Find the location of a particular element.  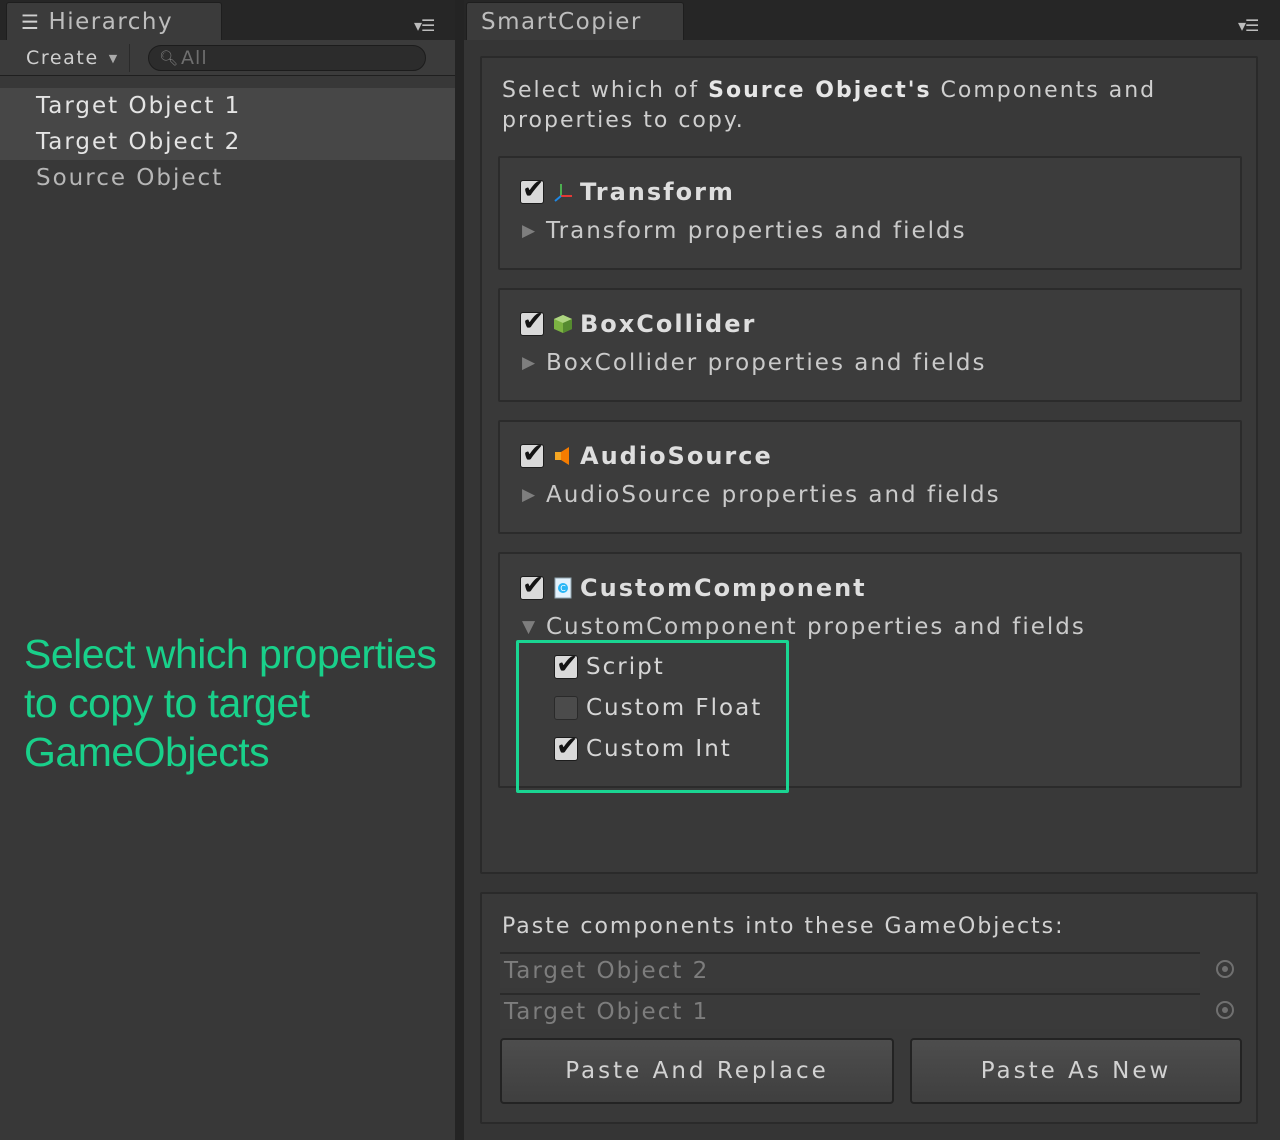

audio-source-speaker-icon is located at coordinates (563, 456).